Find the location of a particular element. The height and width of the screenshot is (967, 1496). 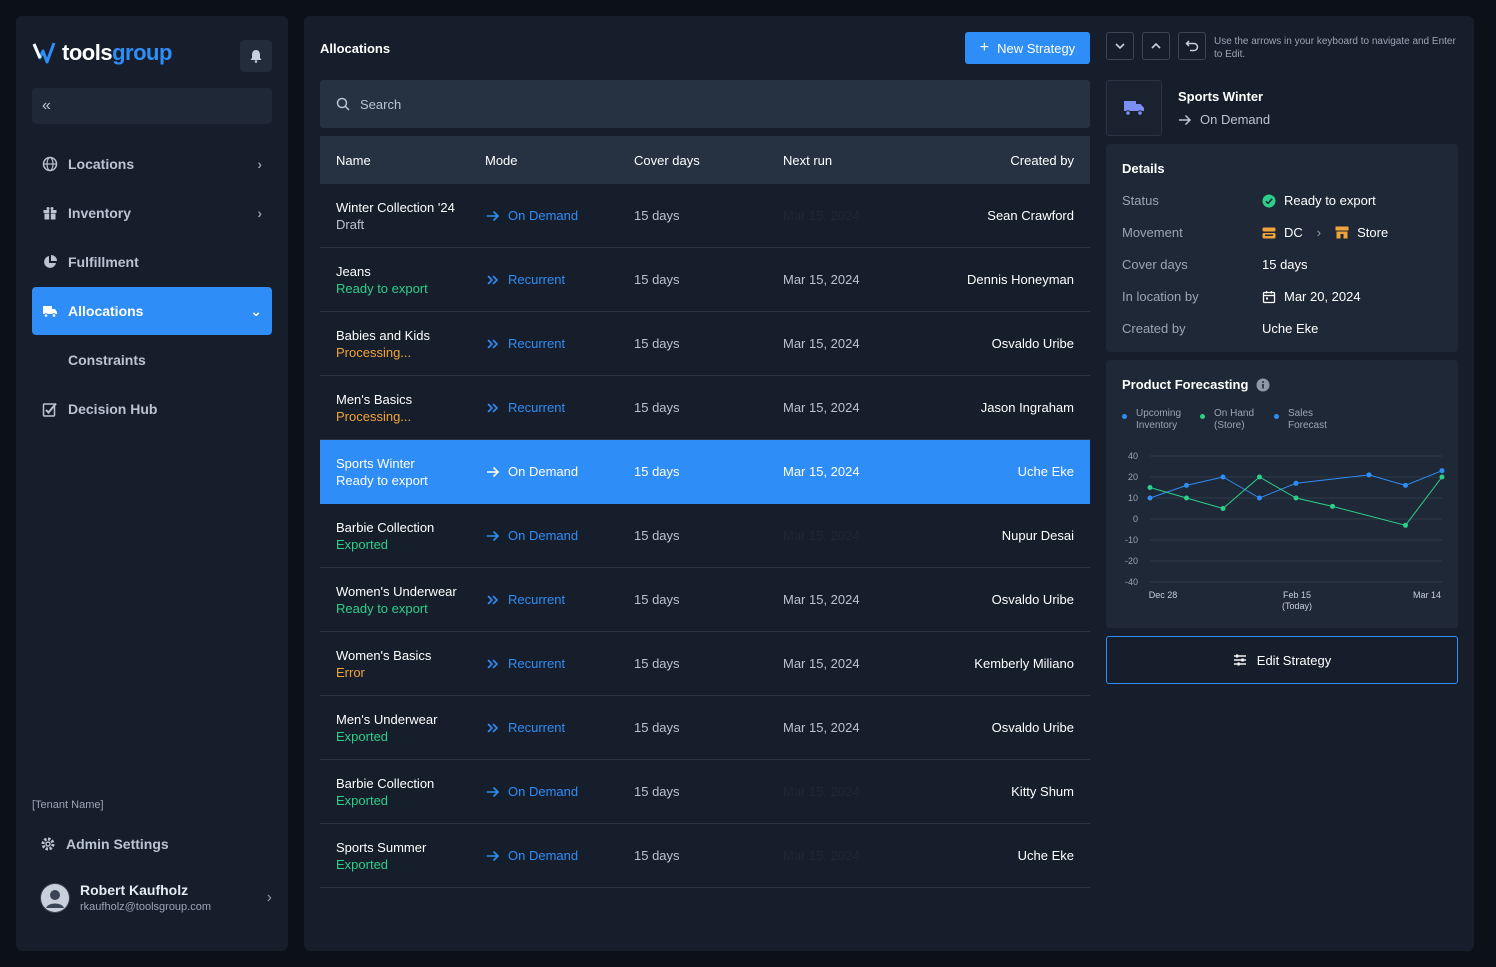

avatar is located at coordinates (55, 897).